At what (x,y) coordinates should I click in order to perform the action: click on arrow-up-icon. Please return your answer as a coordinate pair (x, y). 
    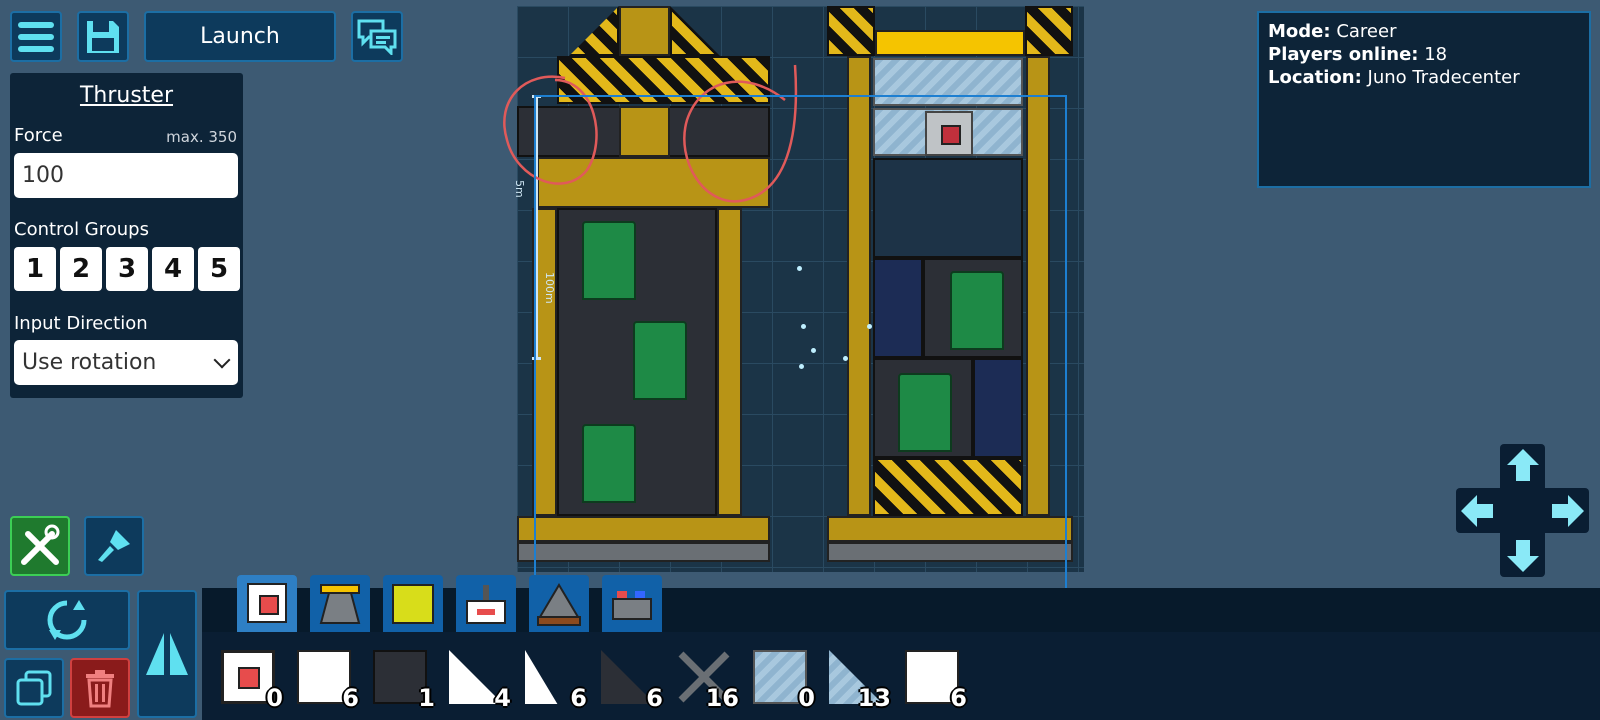
    Looking at the image, I should click on (1523, 465).